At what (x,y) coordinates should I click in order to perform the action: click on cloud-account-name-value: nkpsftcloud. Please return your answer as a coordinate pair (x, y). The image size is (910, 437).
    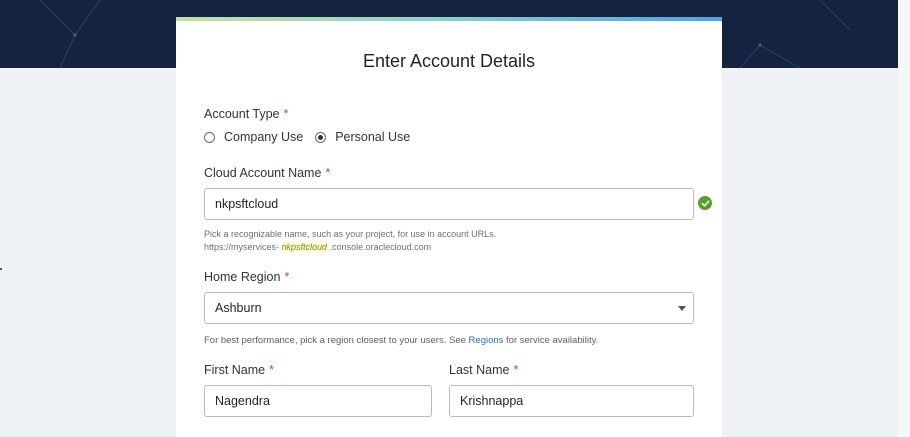
    Looking at the image, I should click on (247, 204).